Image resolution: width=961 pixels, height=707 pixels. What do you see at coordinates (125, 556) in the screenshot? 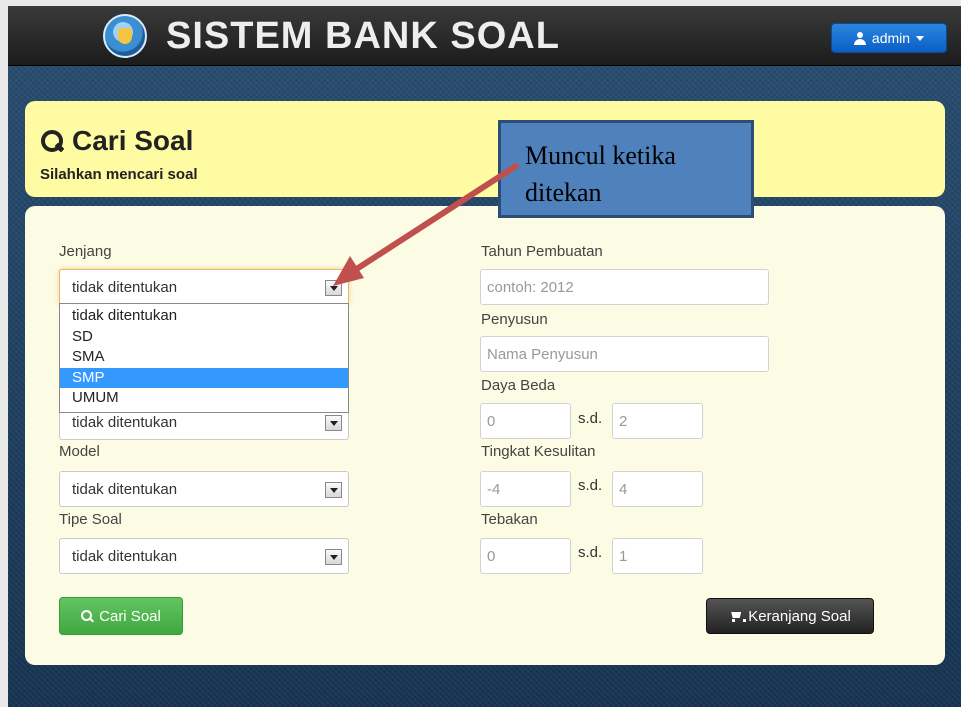
I see `tipe-soal-select-value: tidak ditentukan` at bounding box center [125, 556].